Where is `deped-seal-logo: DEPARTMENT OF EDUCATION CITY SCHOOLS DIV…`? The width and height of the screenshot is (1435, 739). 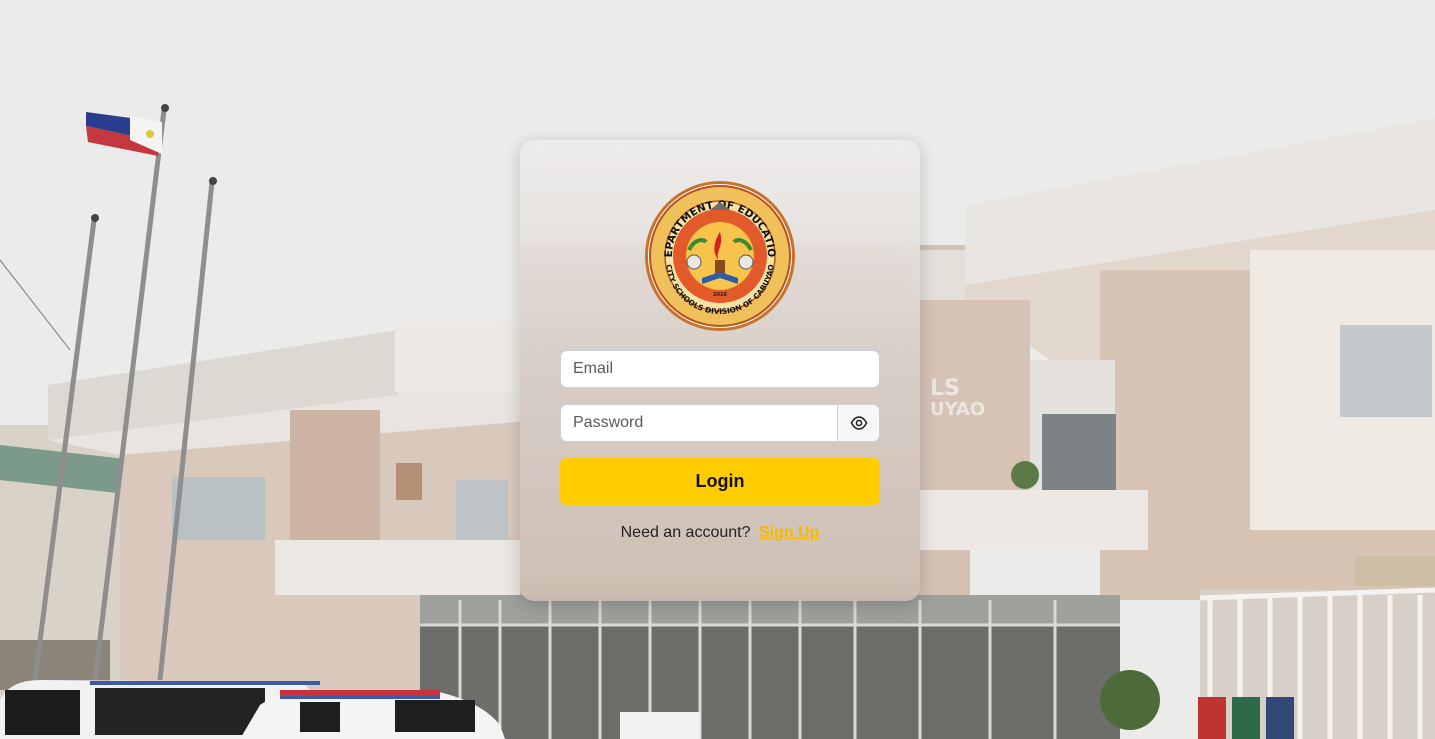
deped-seal-logo: DEPARTMENT OF EDUCATION CITY SCHOOLS DIV… is located at coordinates (719, 255).